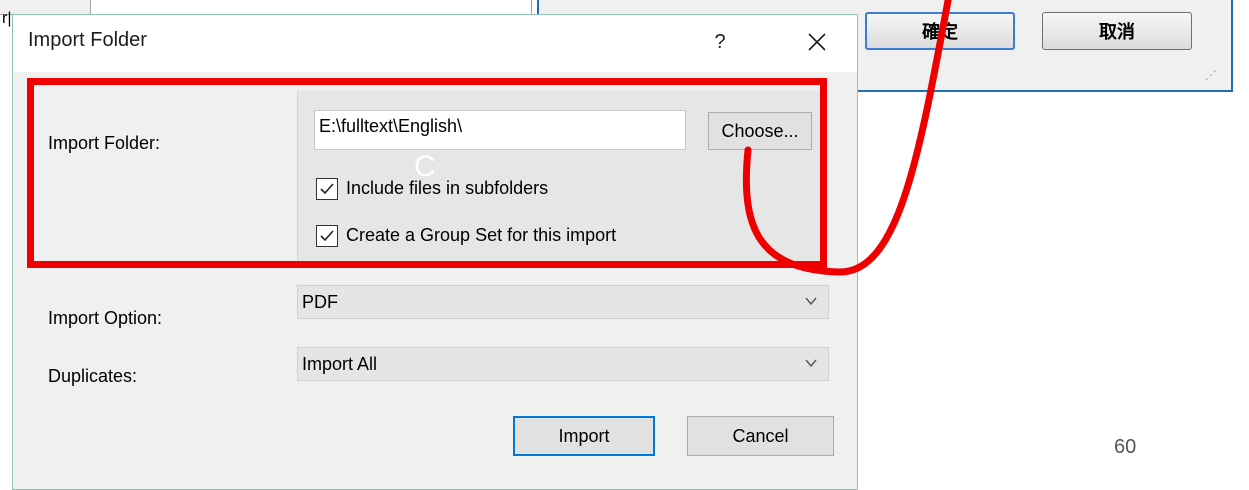 The image size is (1249, 490). What do you see at coordinates (847, 138) in the screenshot?
I see `annotation-arrow` at bounding box center [847, 138].